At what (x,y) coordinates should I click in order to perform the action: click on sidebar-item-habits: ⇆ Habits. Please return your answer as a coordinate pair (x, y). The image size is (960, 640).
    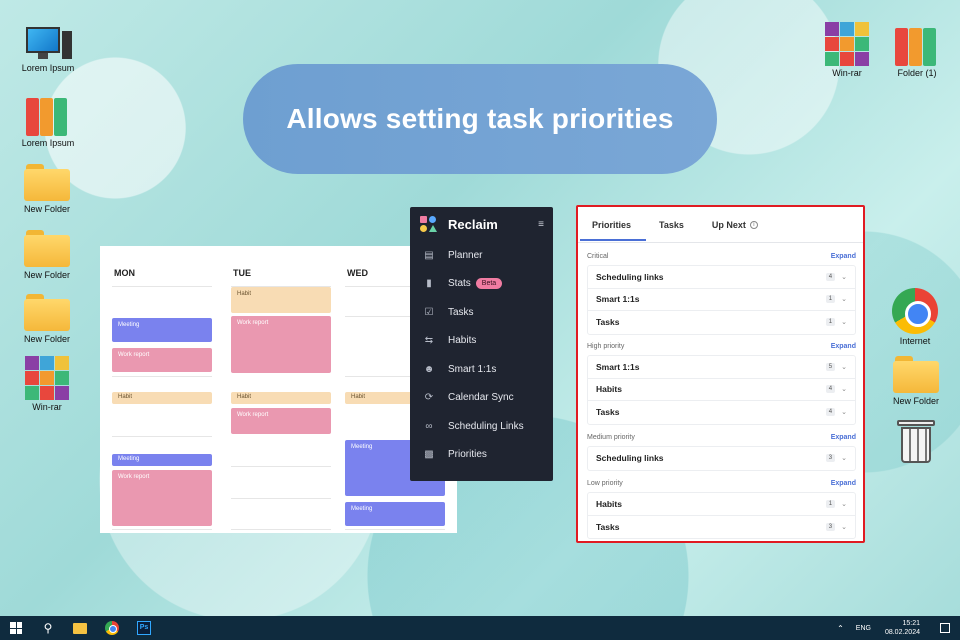
    Looking at the image, I should click on (481, 341).